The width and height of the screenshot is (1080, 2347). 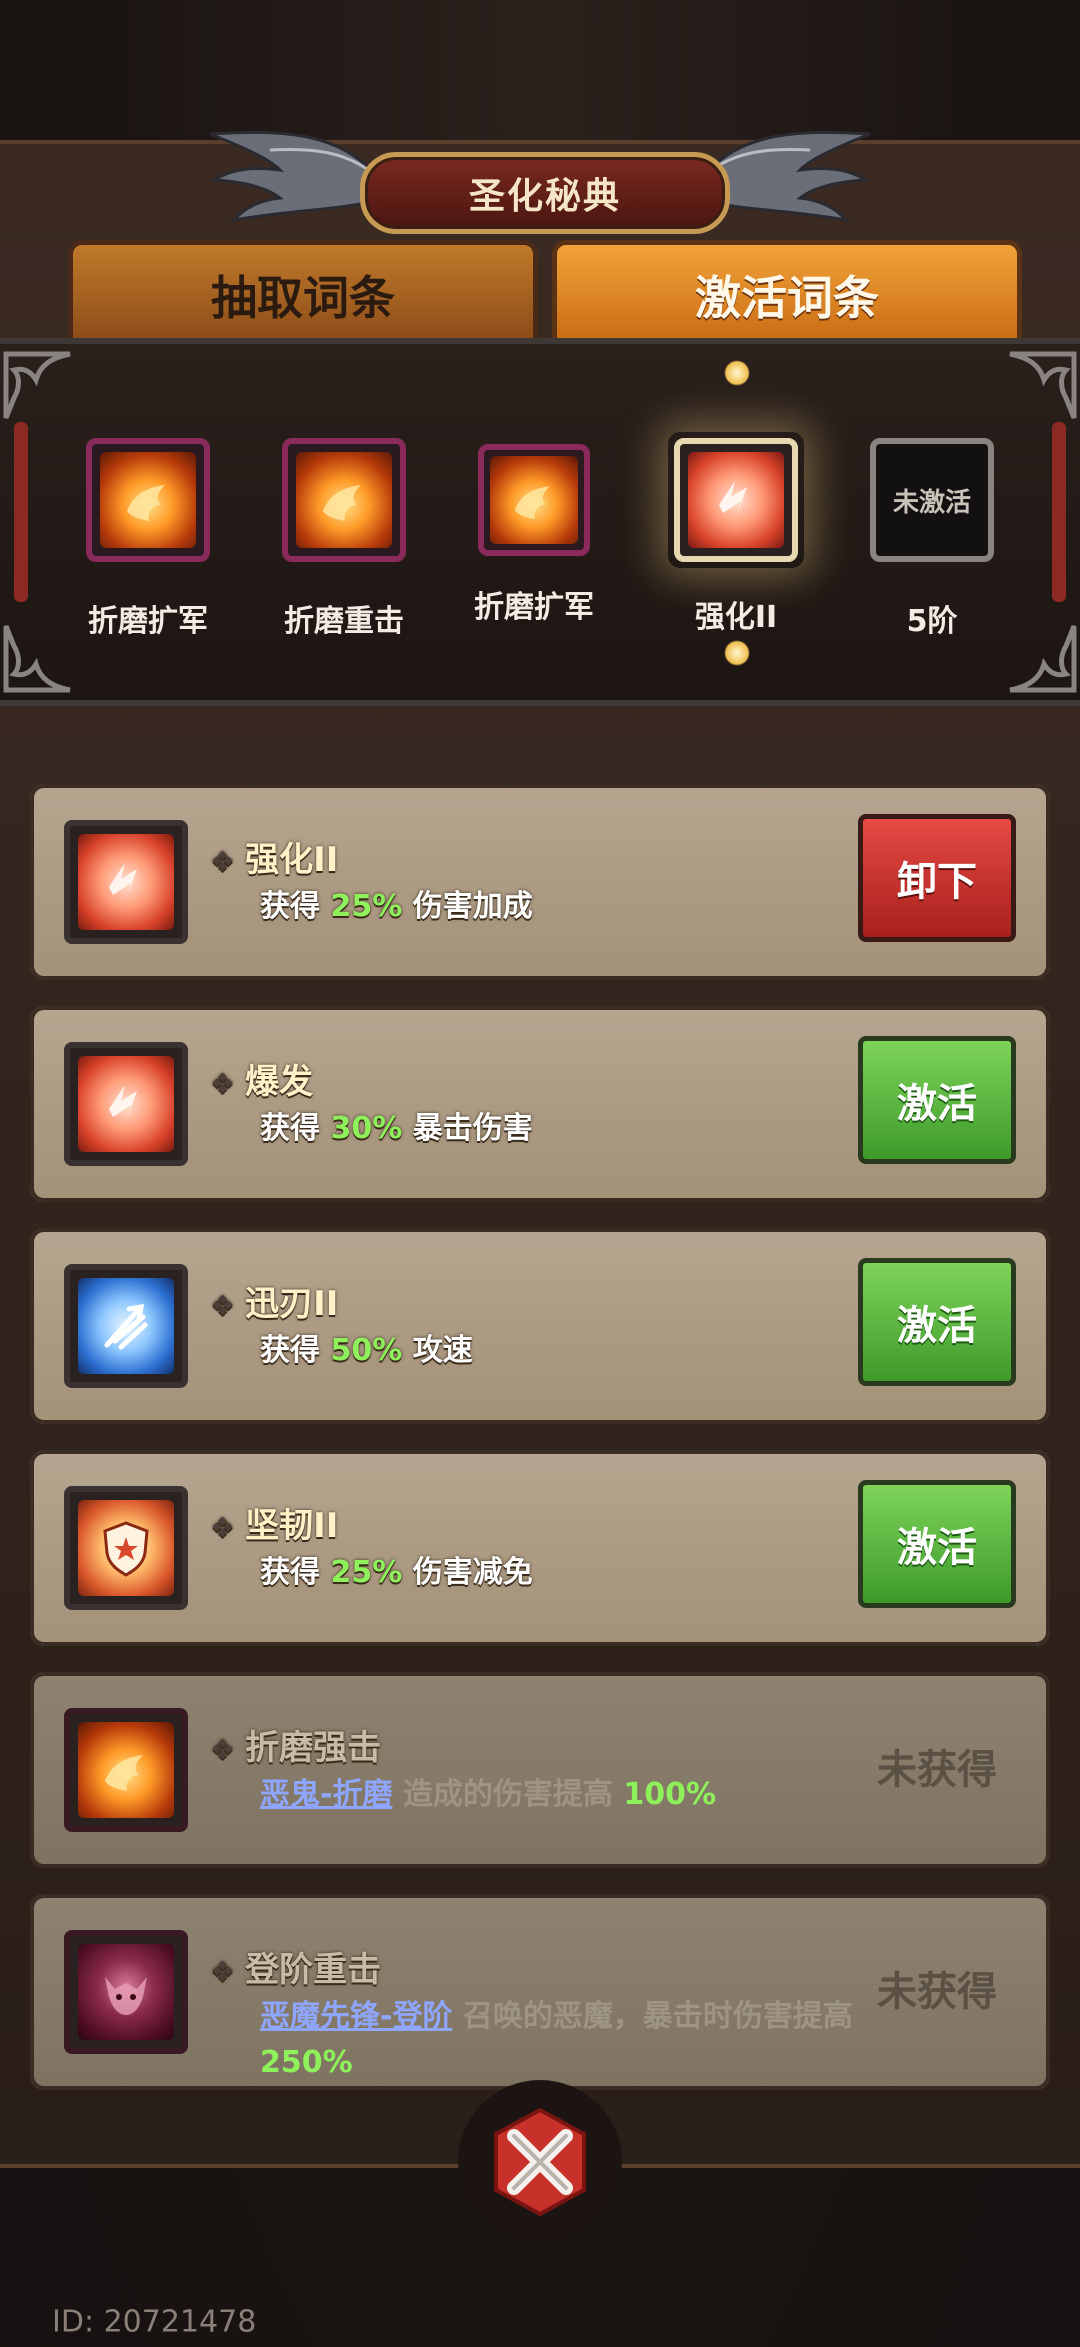 I want to click on tab-activate-affix: 激活词条, so click(x=787, y=295).